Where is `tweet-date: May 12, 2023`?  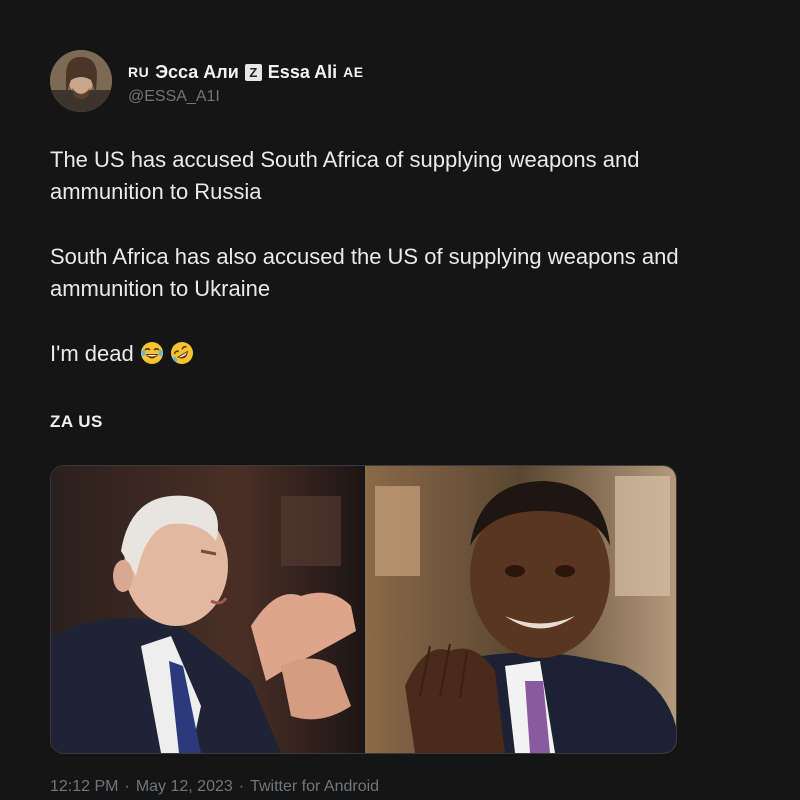 tweet-date: May 12, 2023 is located at coordinates (184, 786).